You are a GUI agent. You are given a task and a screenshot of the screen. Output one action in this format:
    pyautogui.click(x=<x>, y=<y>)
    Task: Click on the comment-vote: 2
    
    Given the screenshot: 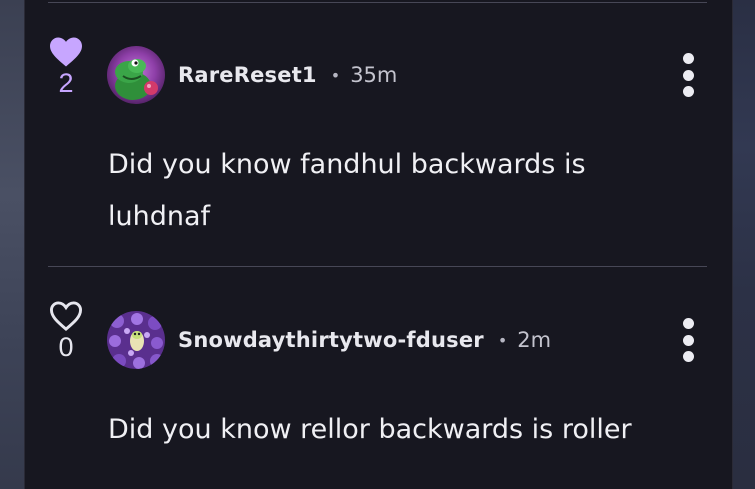 What is the action you would take?
    pyautogui.click(x=66, y=67)
    